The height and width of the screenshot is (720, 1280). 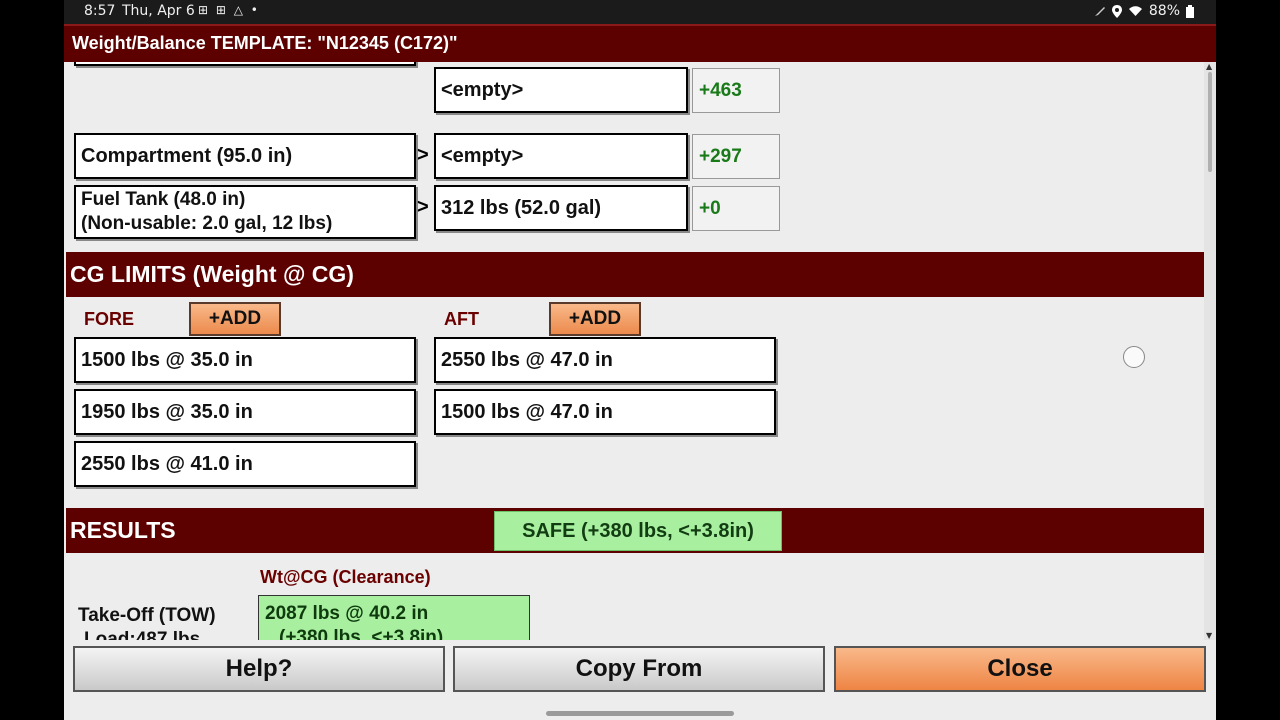 What do you see at coordinates (100, 11) in the screenshot?
I see `clock: 8:57` at bounding box center [100, 11].